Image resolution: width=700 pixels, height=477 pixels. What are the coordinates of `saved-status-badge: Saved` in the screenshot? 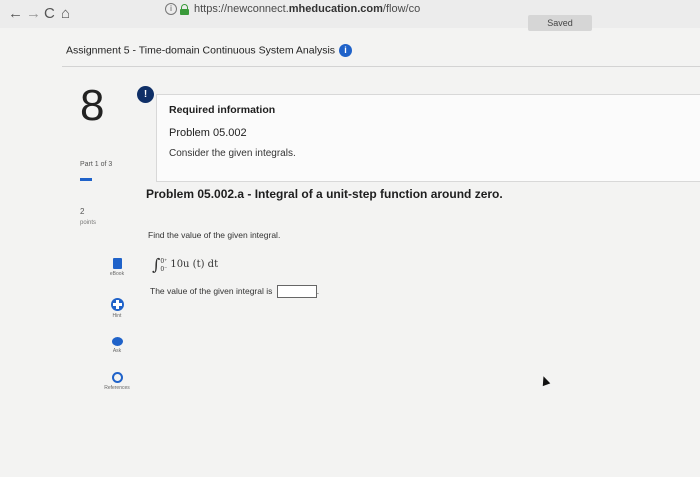 It's located at (560, 23).